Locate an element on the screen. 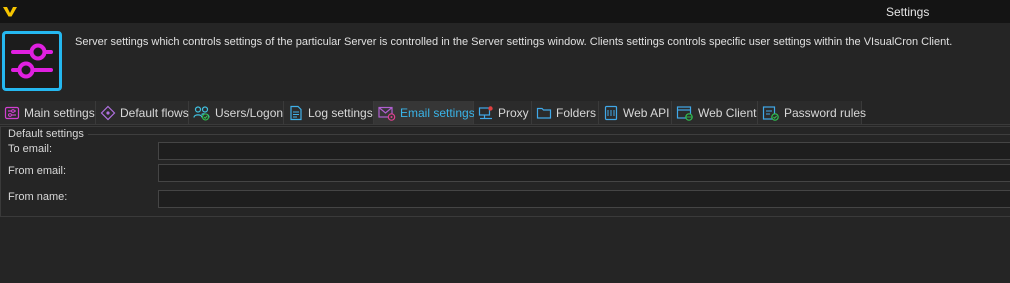  from-email-label: From email: is located at coordinates (37, 171).